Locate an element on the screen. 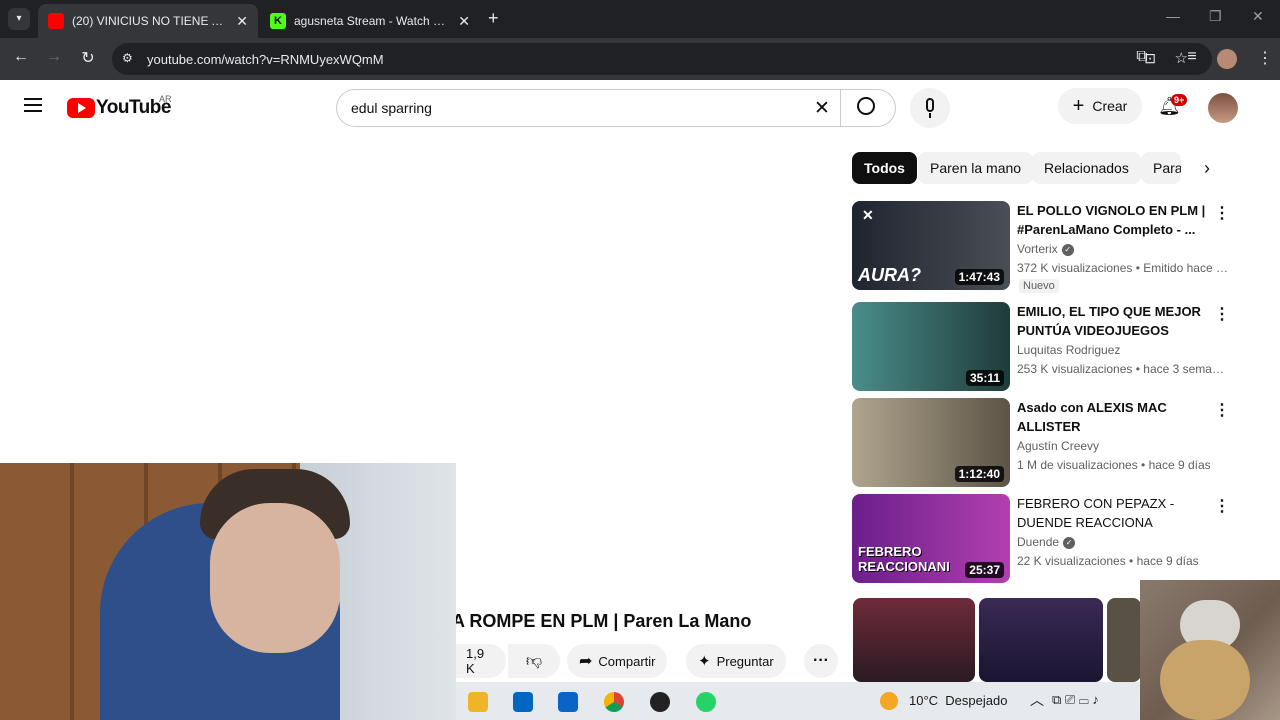 This screenshot has width=1280, height=720. share-arrow-icon: ➦ is located at coordinates (586, 661).